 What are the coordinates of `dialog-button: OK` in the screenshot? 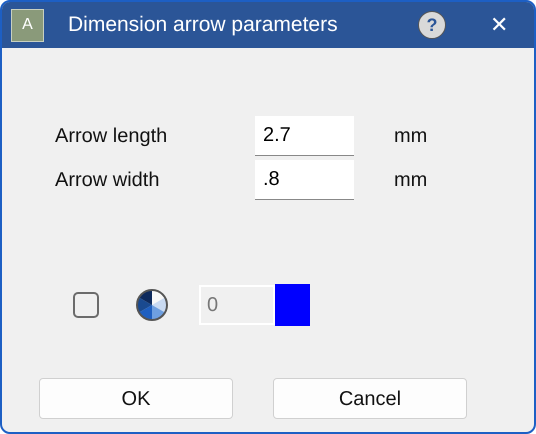 It's located at (136, 398).